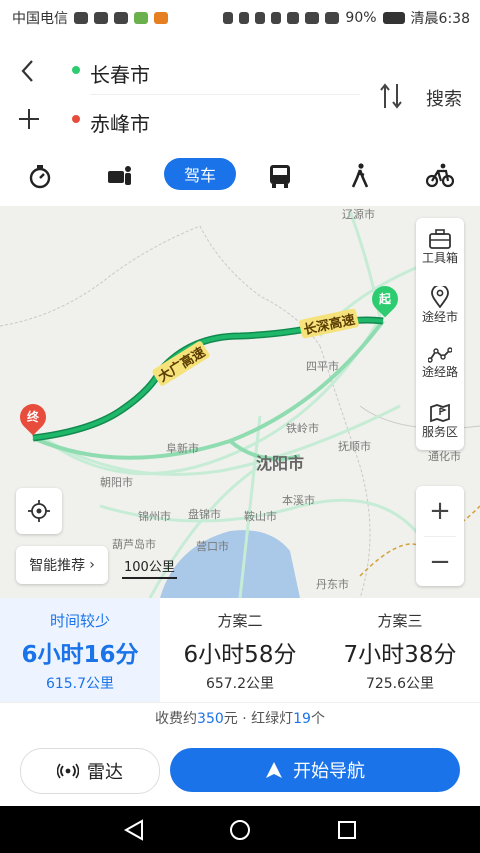 The image size is (480, 853). What do you see at coordinates (276, 18) in the screenshot?
I see `vibrate-icon` at bounding box center [276, 18].